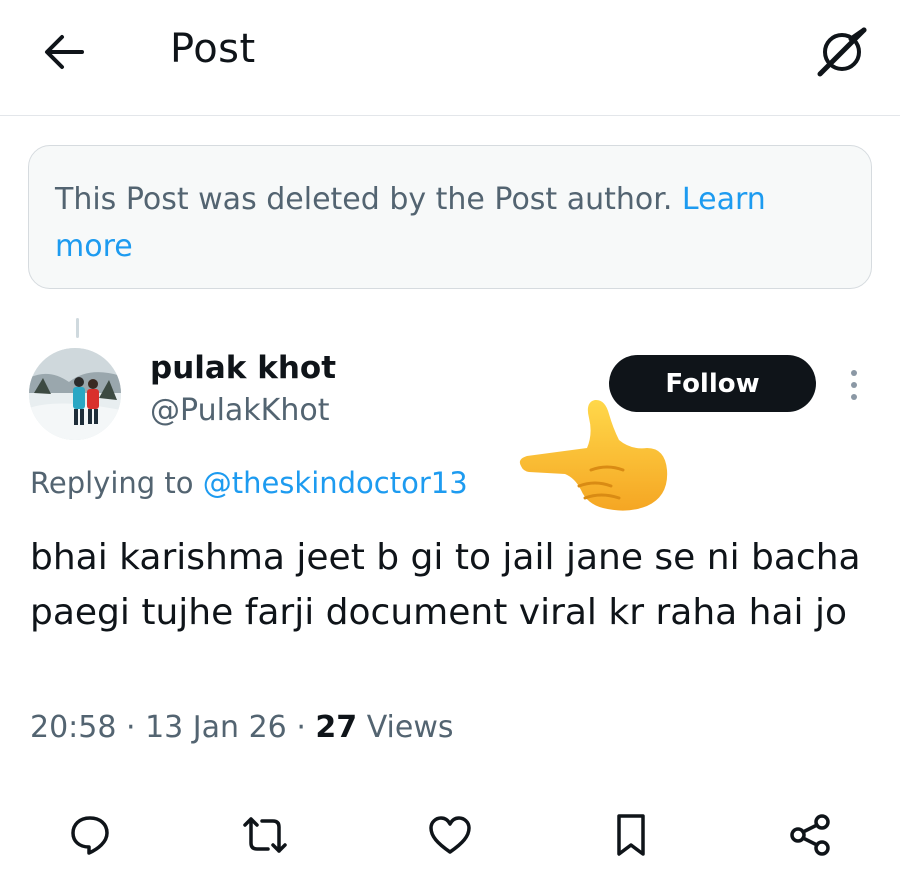 The width and height of the screenshot is (900, 888). I want to click on author-handle: @PulakKhot, so click(239, 410).